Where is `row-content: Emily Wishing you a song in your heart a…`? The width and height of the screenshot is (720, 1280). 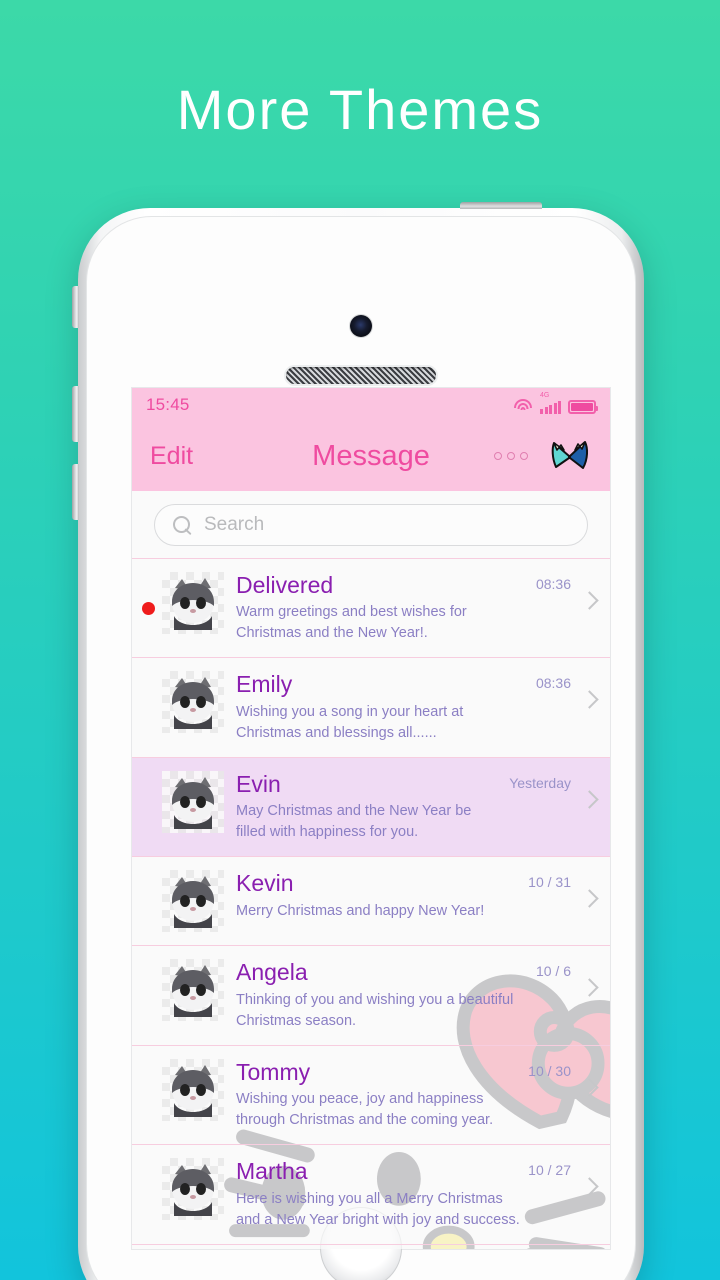
row-content: Emily Wishing you a song in your heart a… is located at coordinates (386, 707).